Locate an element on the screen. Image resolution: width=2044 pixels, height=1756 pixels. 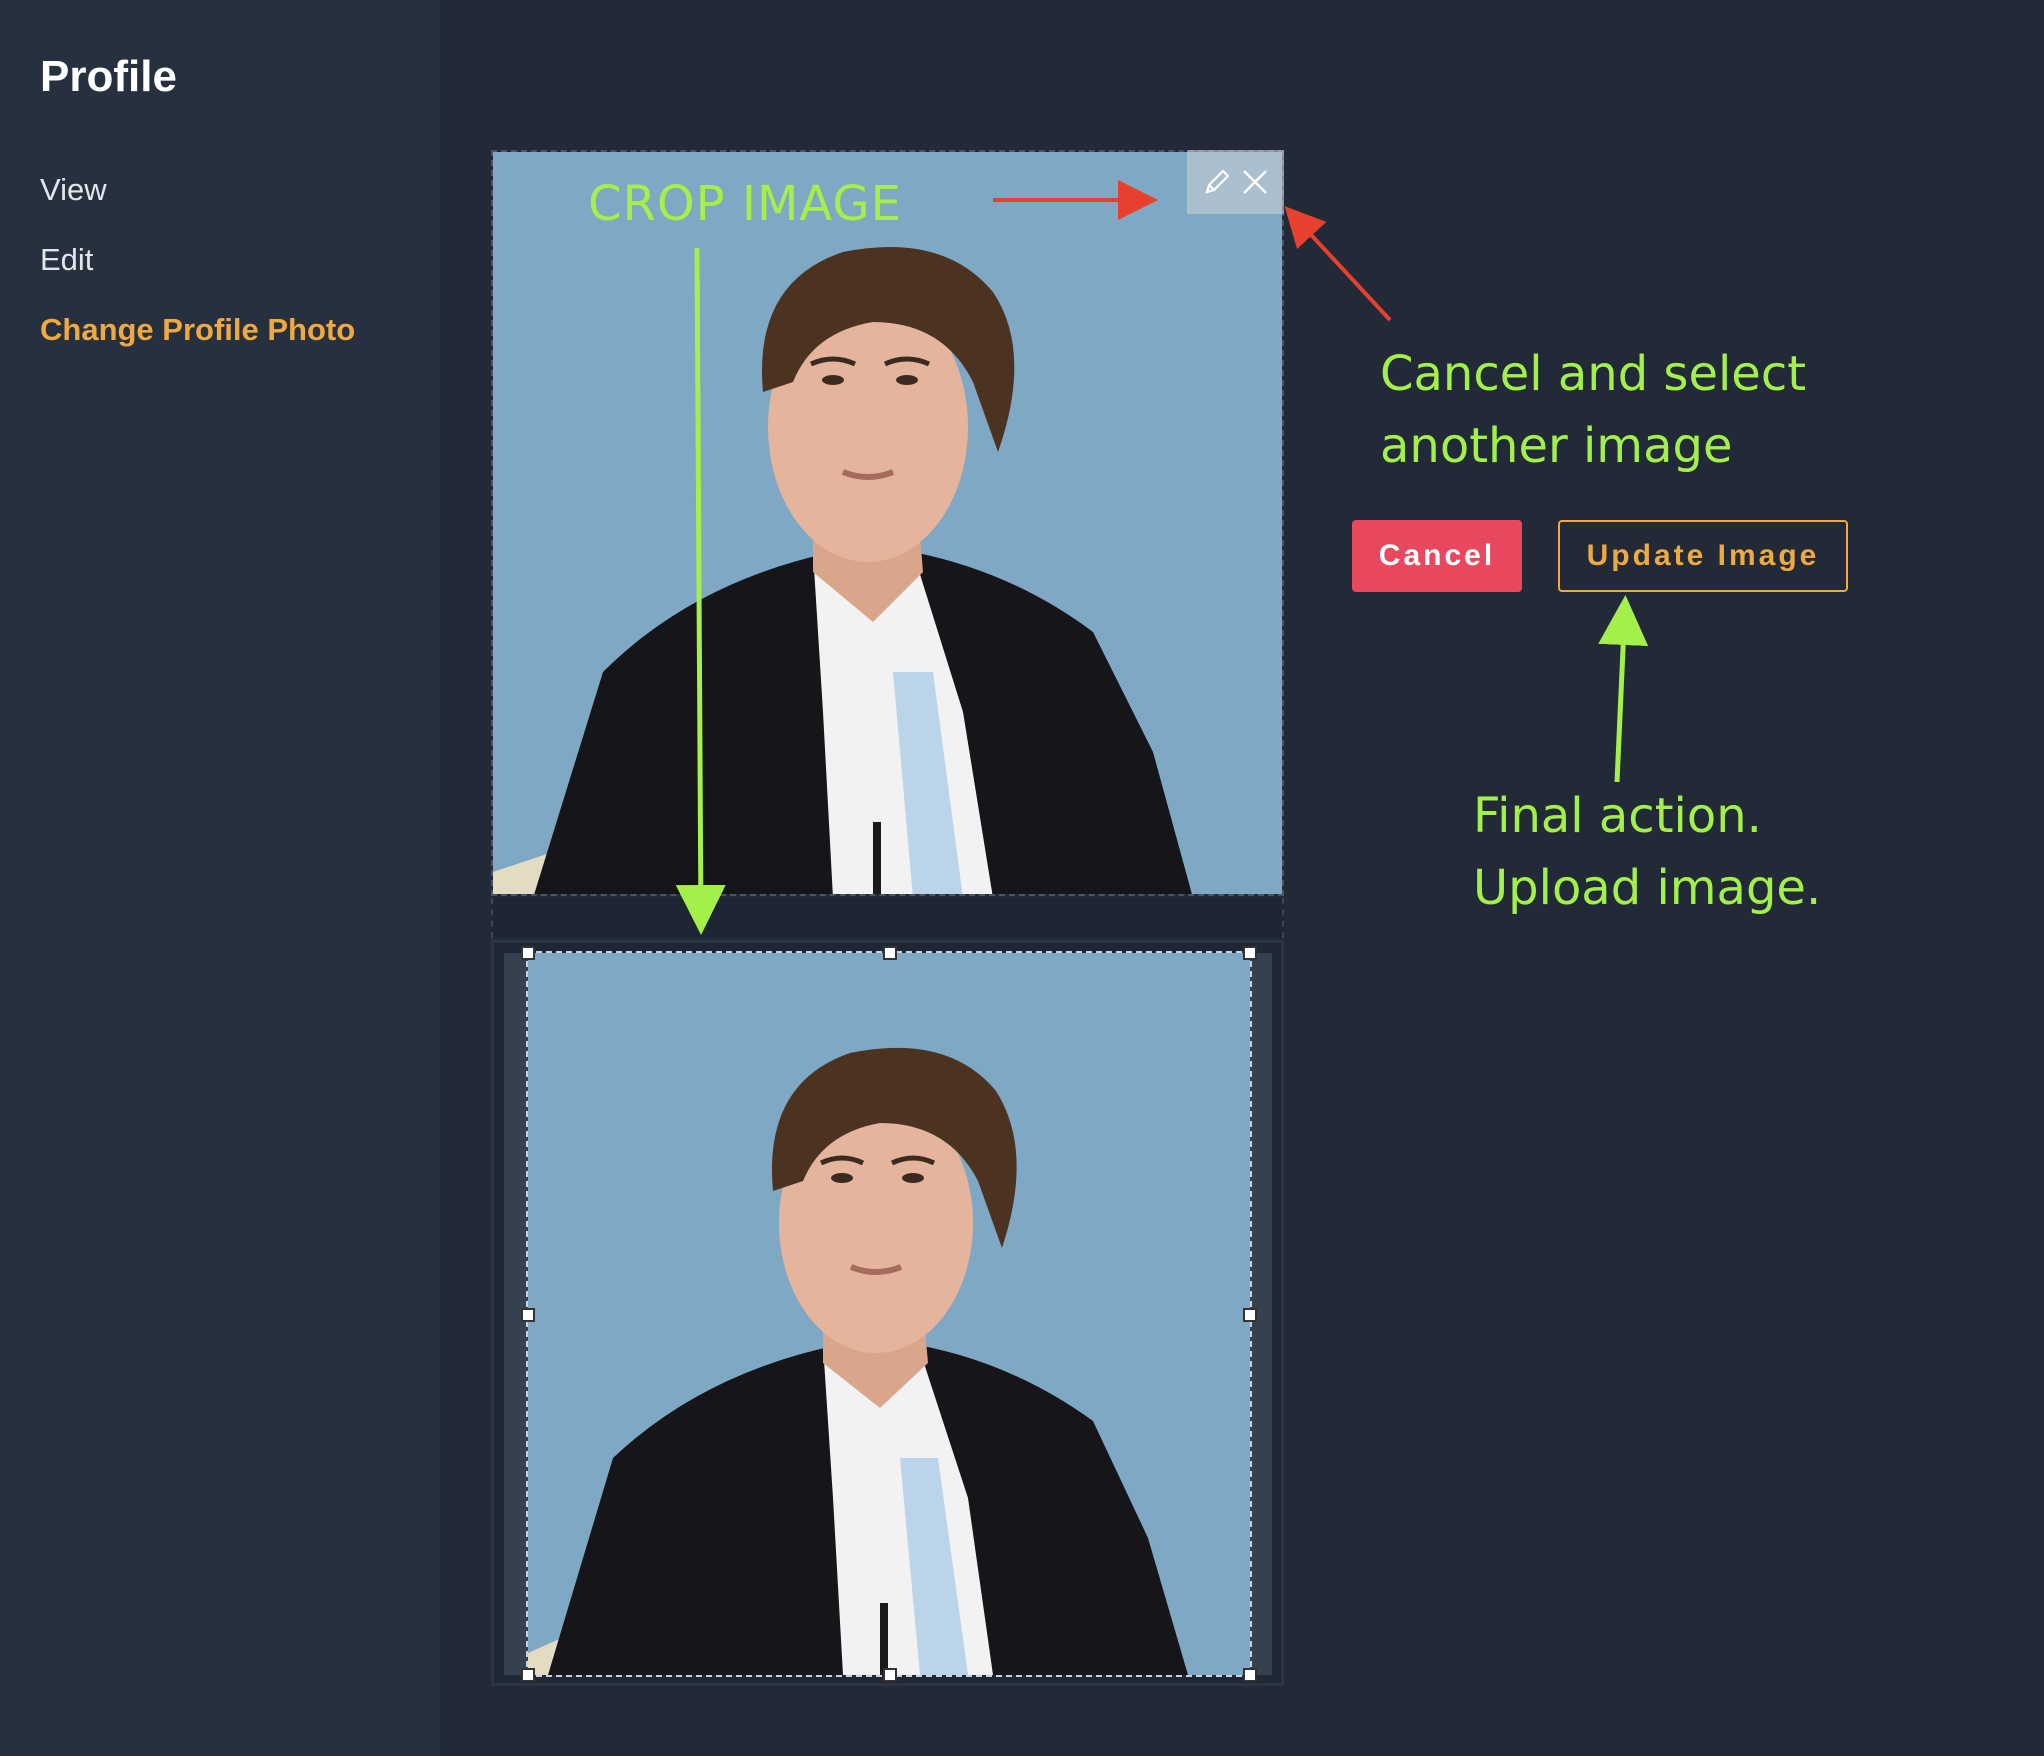
annotation-final-line2: Upload image. is located at coordinates (1647, 888).